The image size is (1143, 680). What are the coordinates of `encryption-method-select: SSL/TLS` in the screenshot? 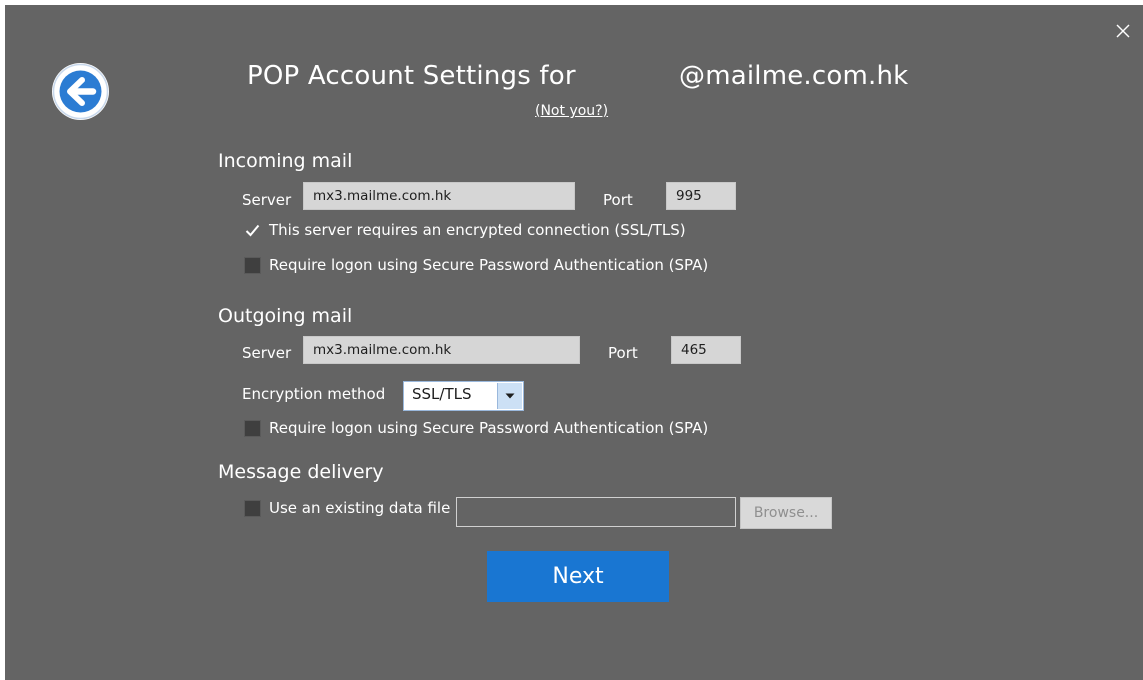 It's located at (463, 396).